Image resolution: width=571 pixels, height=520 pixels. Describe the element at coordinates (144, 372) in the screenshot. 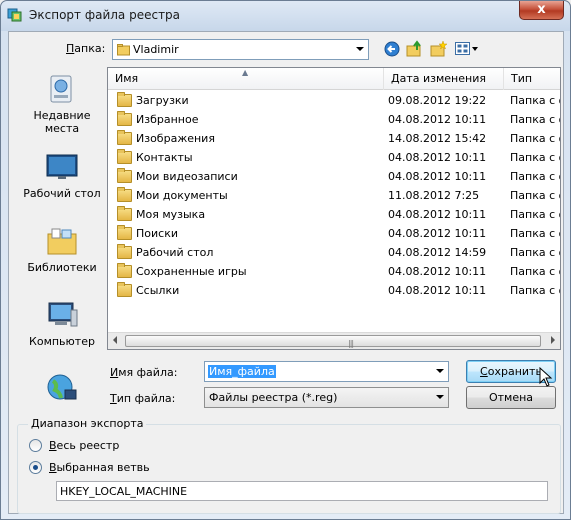

I see `filename-label: Имя файла:` at that location.